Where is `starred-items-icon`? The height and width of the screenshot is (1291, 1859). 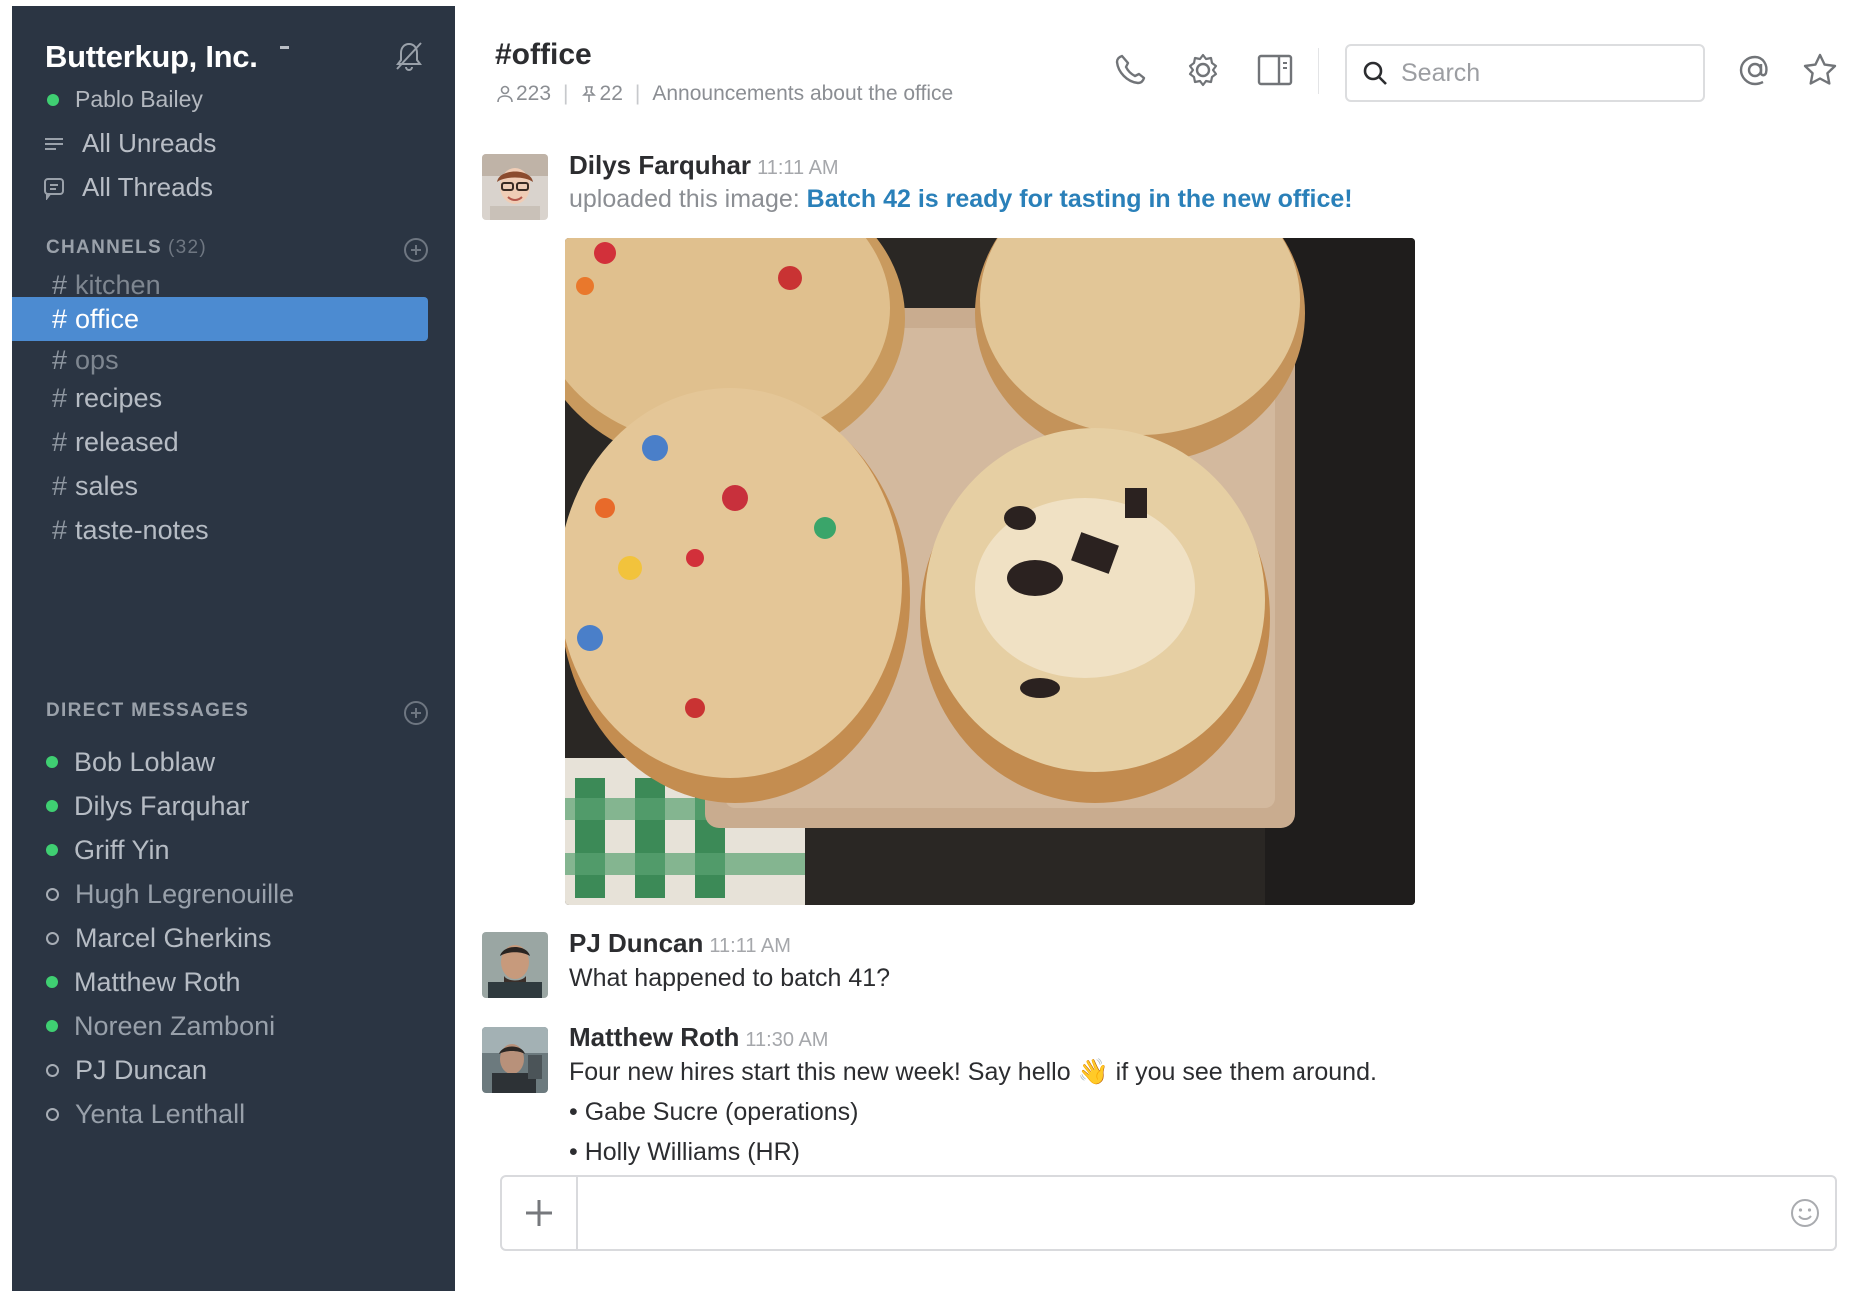
starred-items-icon is located at coordinates (1820, 70).